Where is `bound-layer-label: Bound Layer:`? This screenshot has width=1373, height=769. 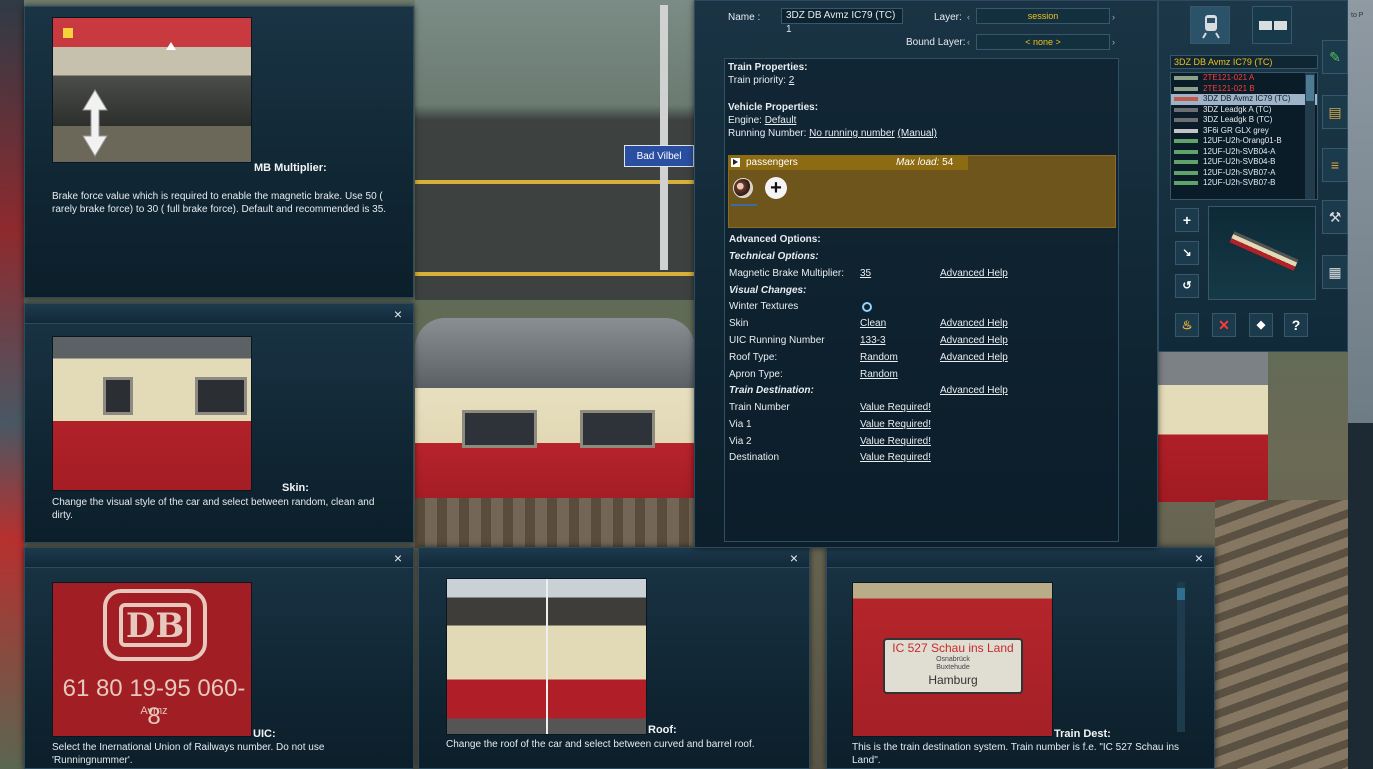 bound-layer-label: Bound Layer: is located at coordinates (936, 42).